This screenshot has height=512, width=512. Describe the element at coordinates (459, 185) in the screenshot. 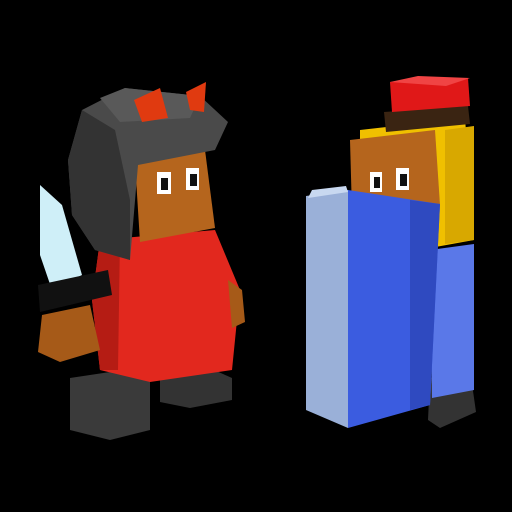

I see `knight-hair-shade` at that location.